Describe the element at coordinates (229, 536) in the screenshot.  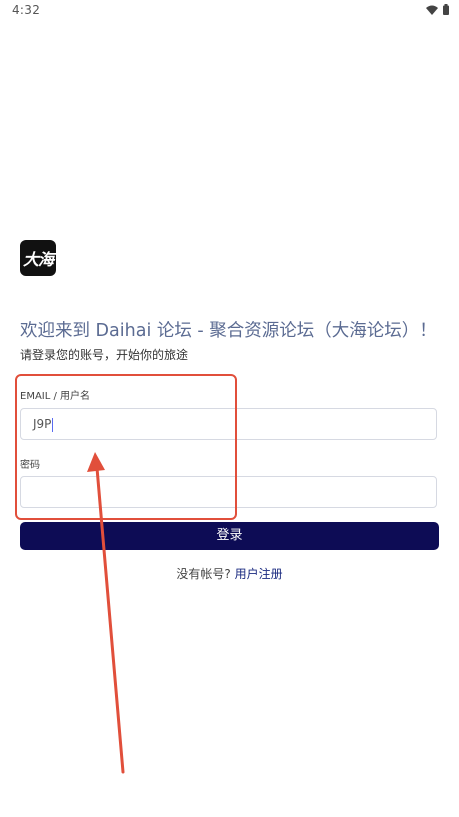
I see `login-button: 登录` at that location.